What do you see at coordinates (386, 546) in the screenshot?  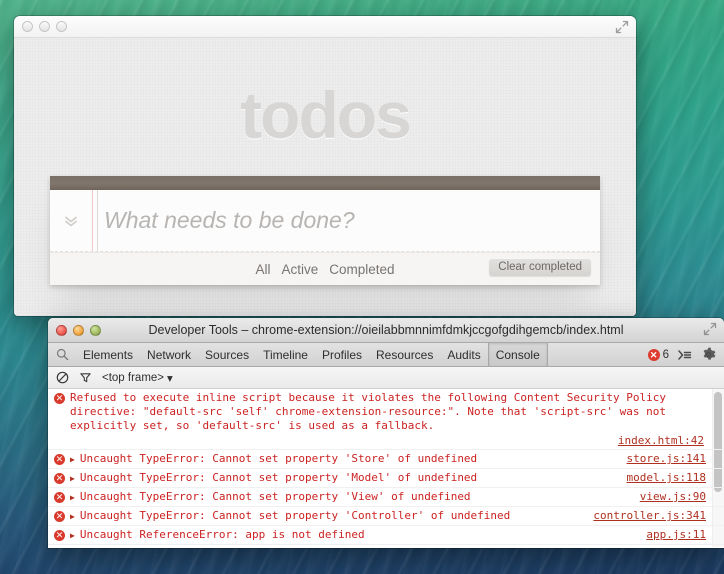 I see `console-prompt-row: ›` at bounding box center [386, 546].